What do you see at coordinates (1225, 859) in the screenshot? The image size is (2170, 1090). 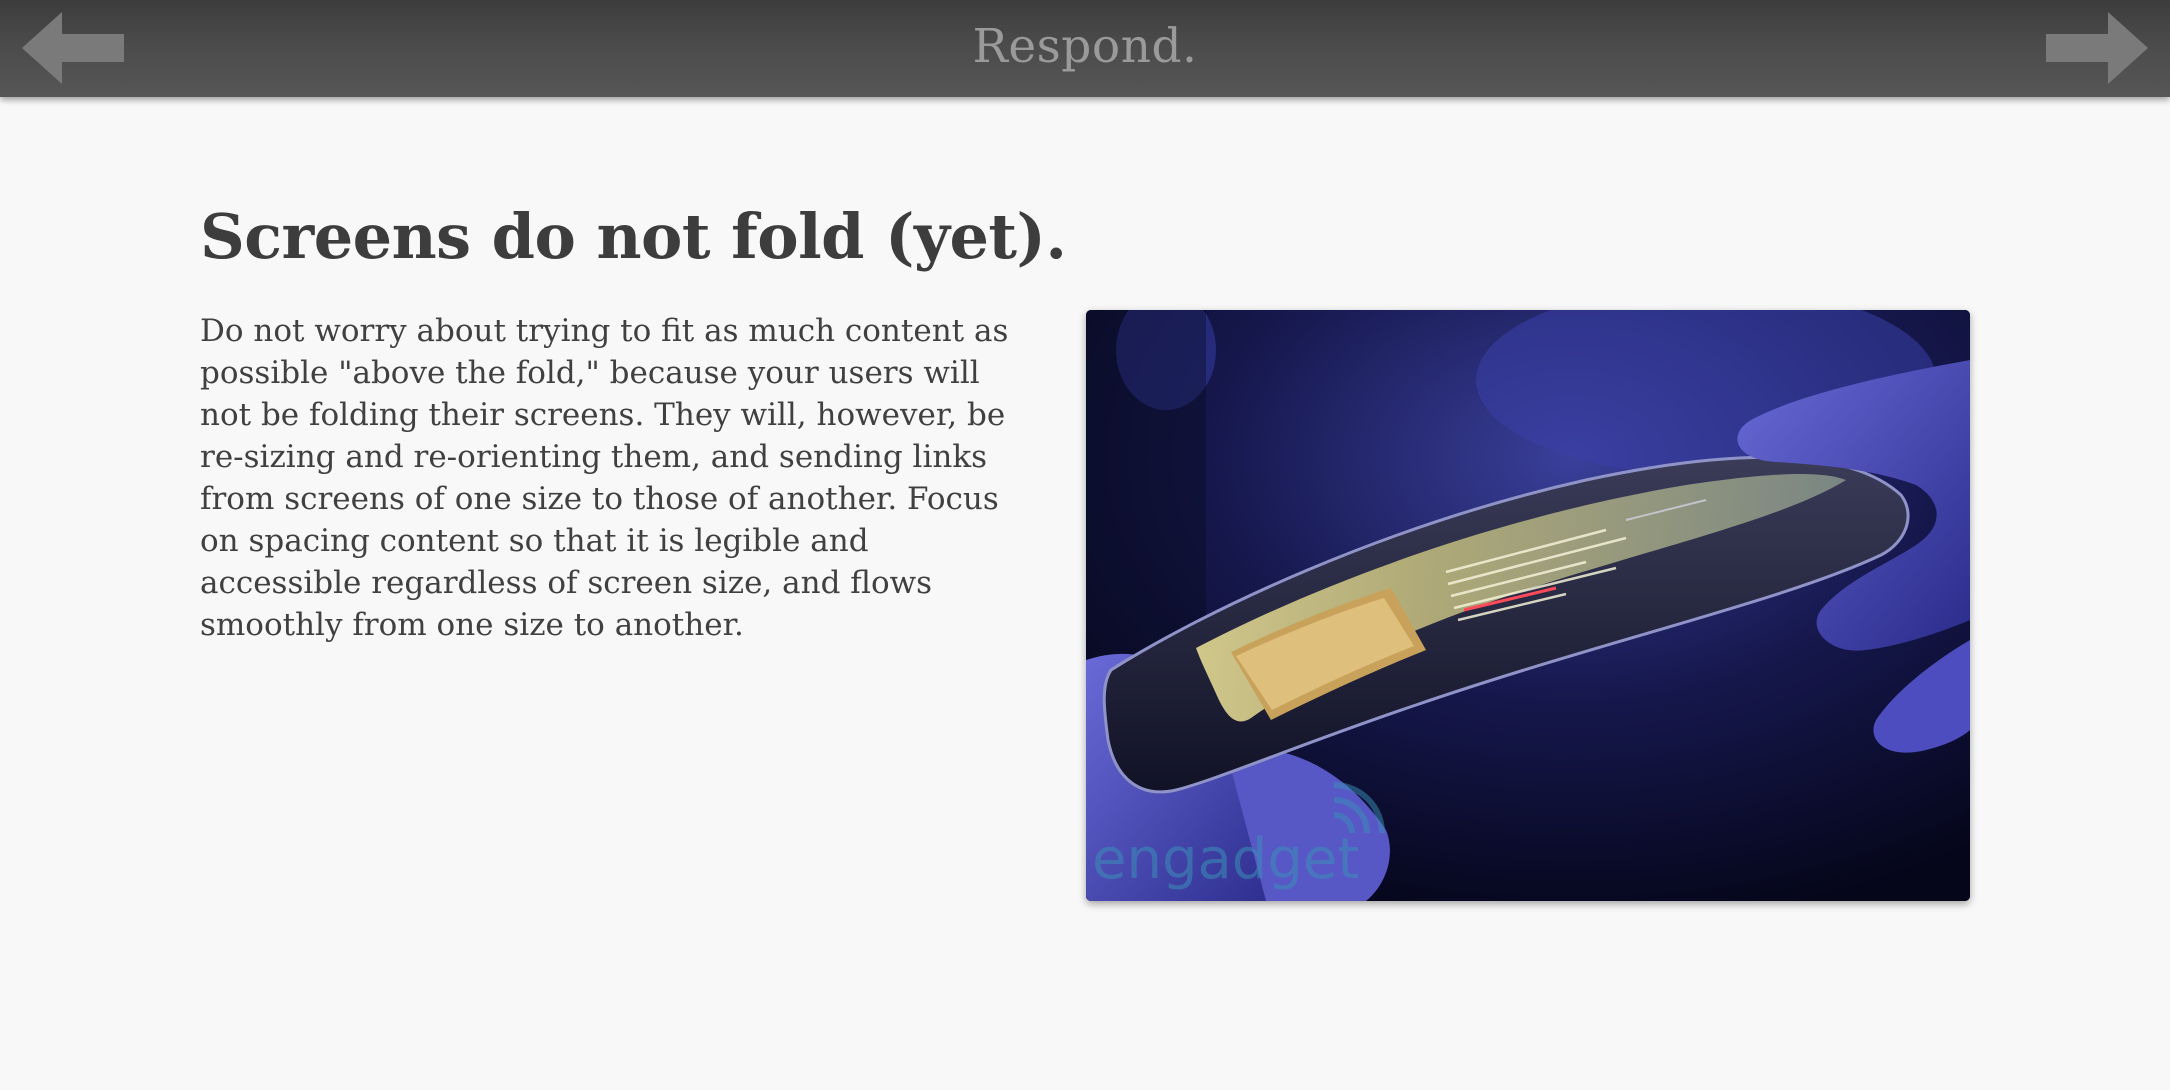 I see `engadget-watermark: engadget` at bounding box center [1225, 859].